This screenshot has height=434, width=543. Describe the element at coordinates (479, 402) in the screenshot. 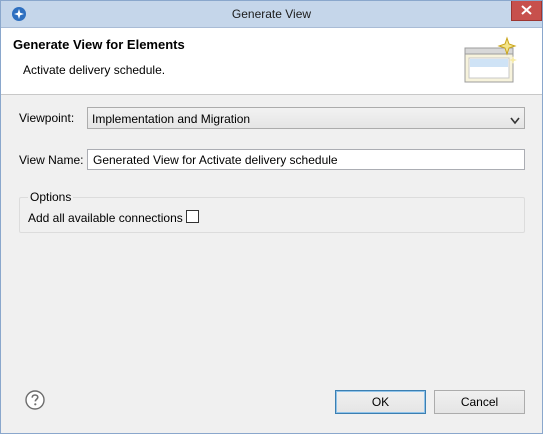

I see `cancel-button: Cancel` at that location.